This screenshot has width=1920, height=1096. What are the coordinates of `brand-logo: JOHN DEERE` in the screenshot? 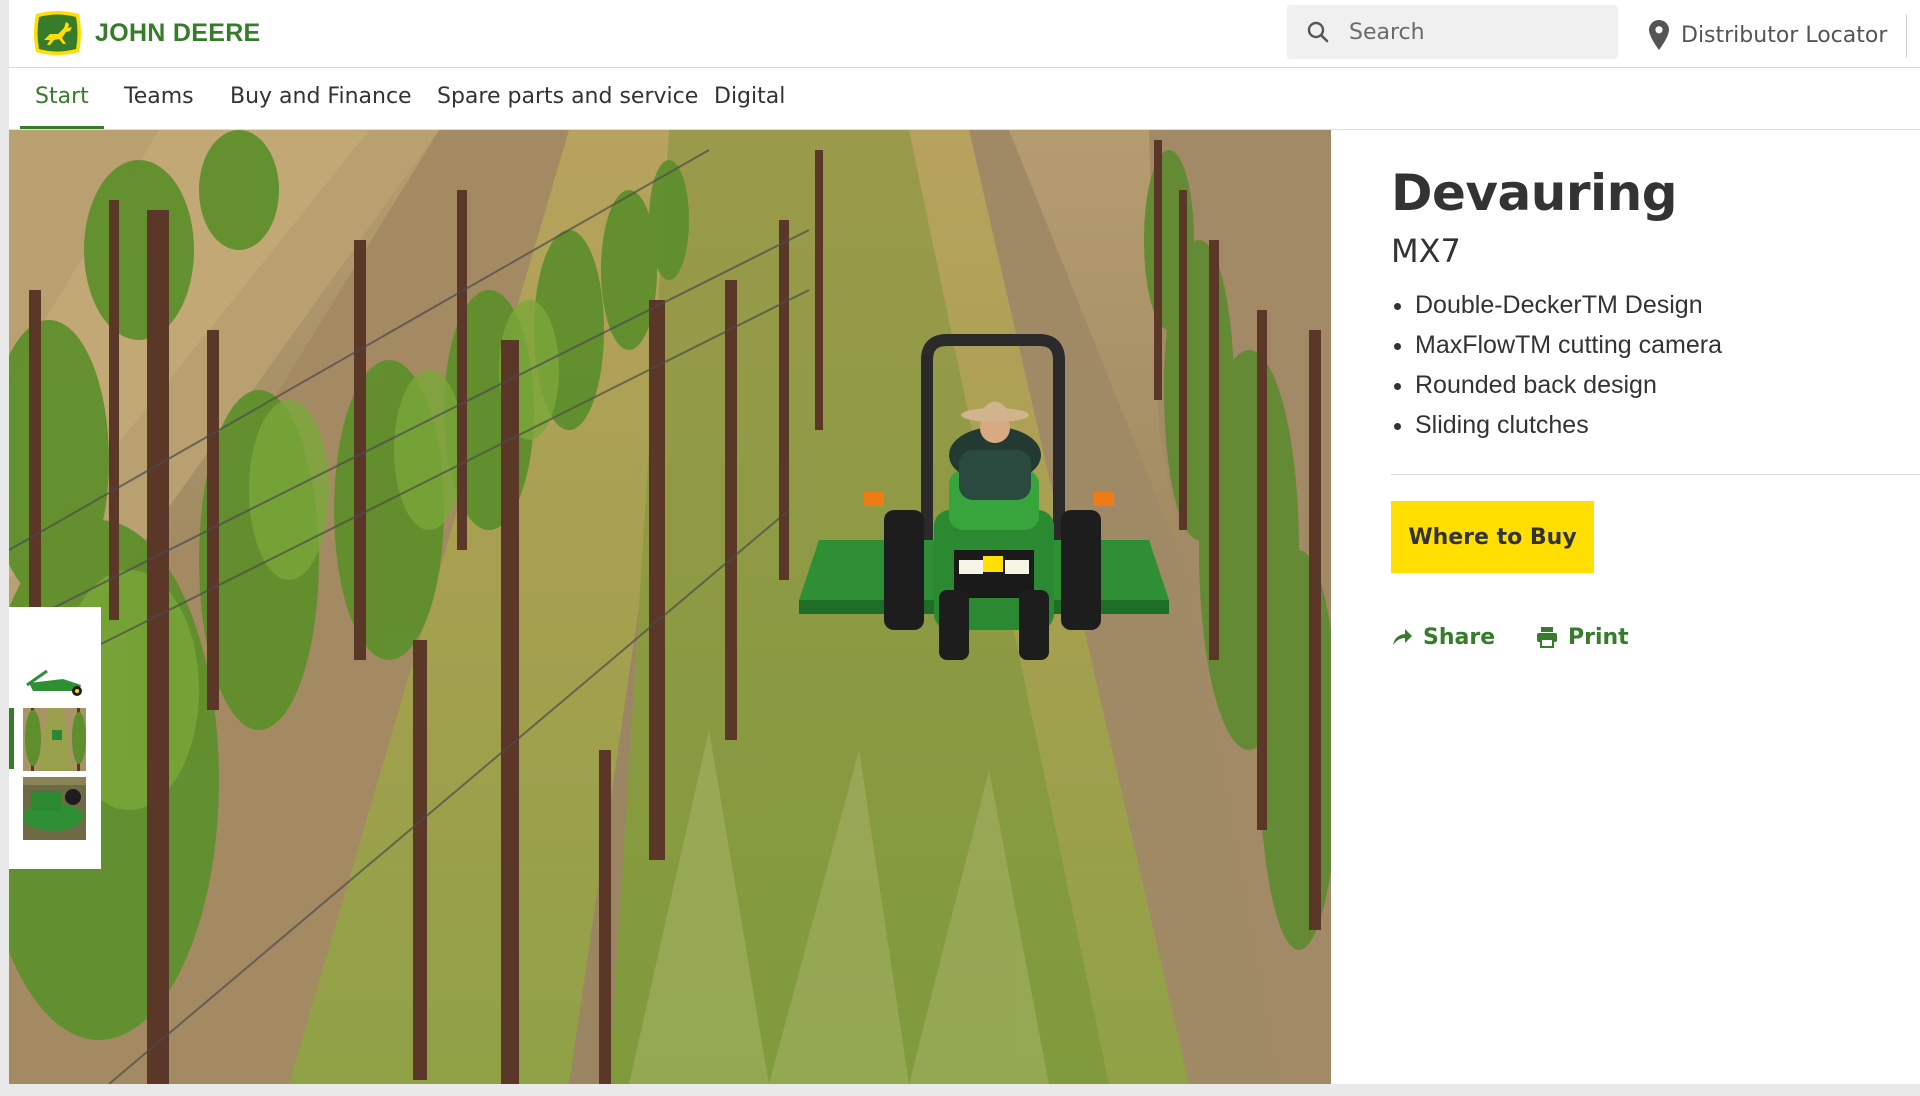 It's located at (146, 33).